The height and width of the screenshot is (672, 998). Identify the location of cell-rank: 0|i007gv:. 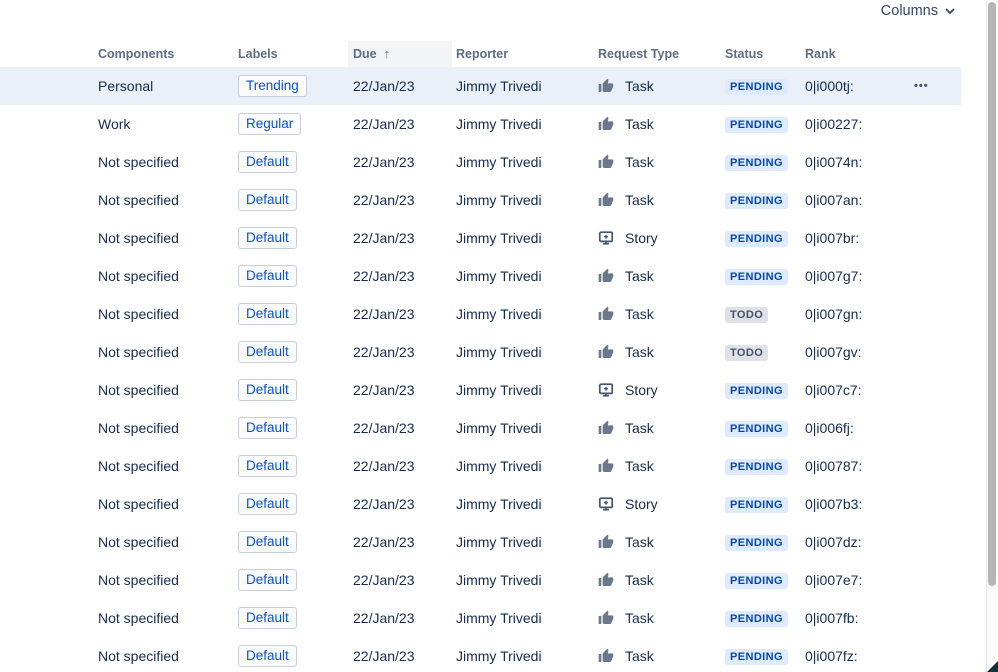
(833, 352).